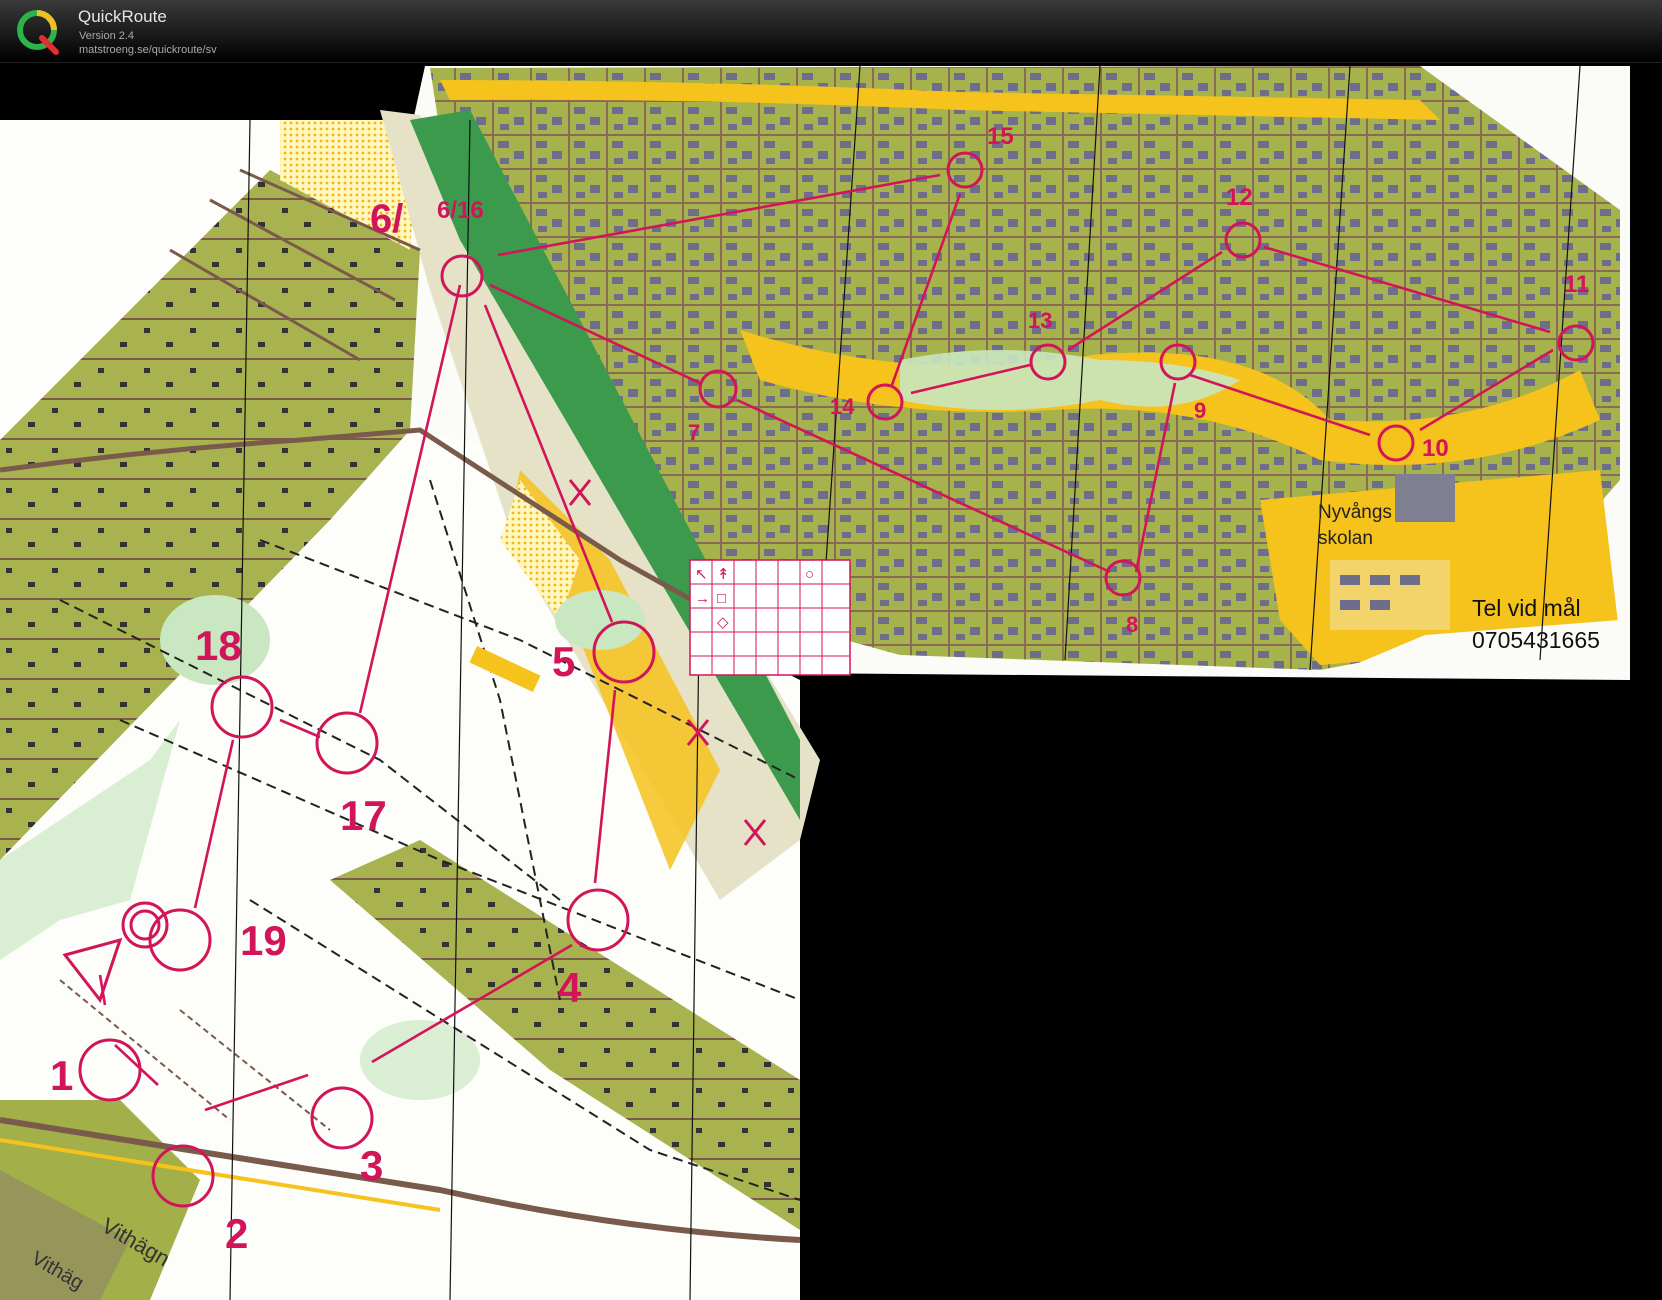 This screenshot has width=1662, height=1300. What do you see at coordinates (386, 219) in the screenshot?
I see `control-label-6: 6/` at bounding box center [386, 219].